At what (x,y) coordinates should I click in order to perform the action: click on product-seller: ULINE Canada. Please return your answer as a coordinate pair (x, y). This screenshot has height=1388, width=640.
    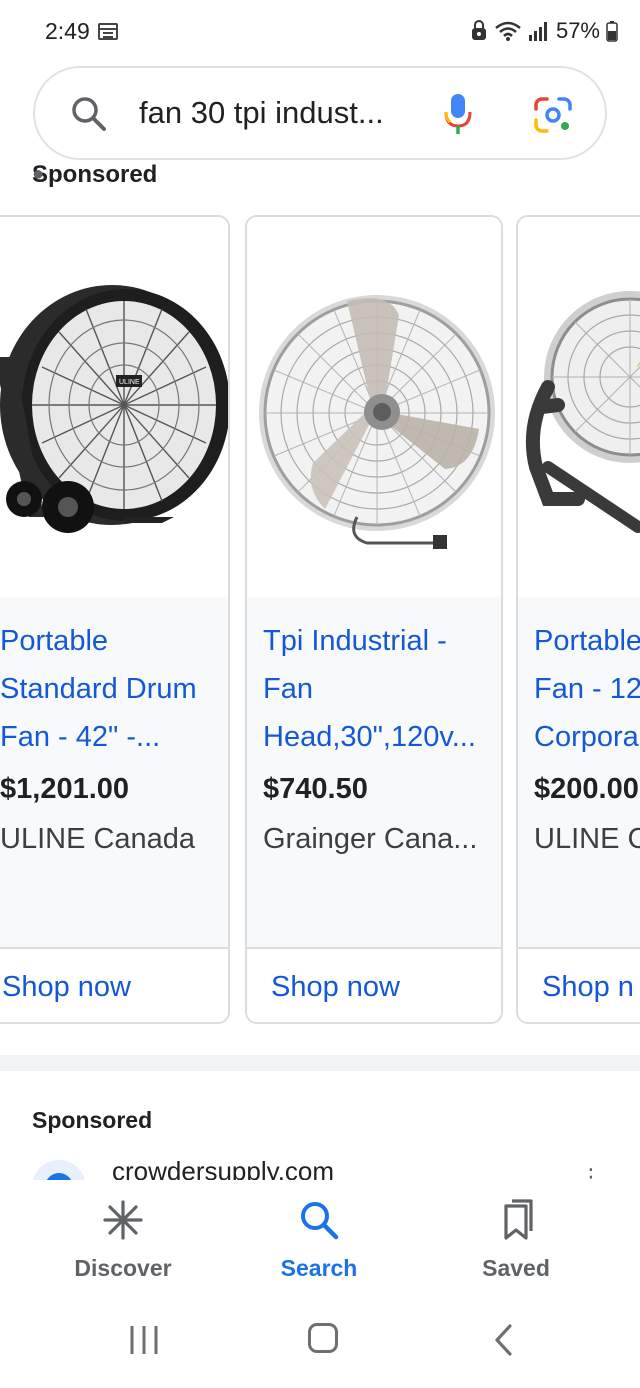
    Looking at the image, I should click on (98, 839).